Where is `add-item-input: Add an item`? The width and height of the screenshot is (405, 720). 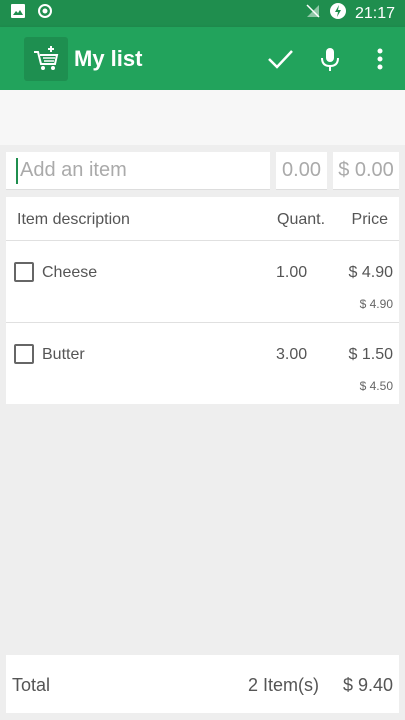
add-item-input: Add an item is located at coordinates (138, 171).